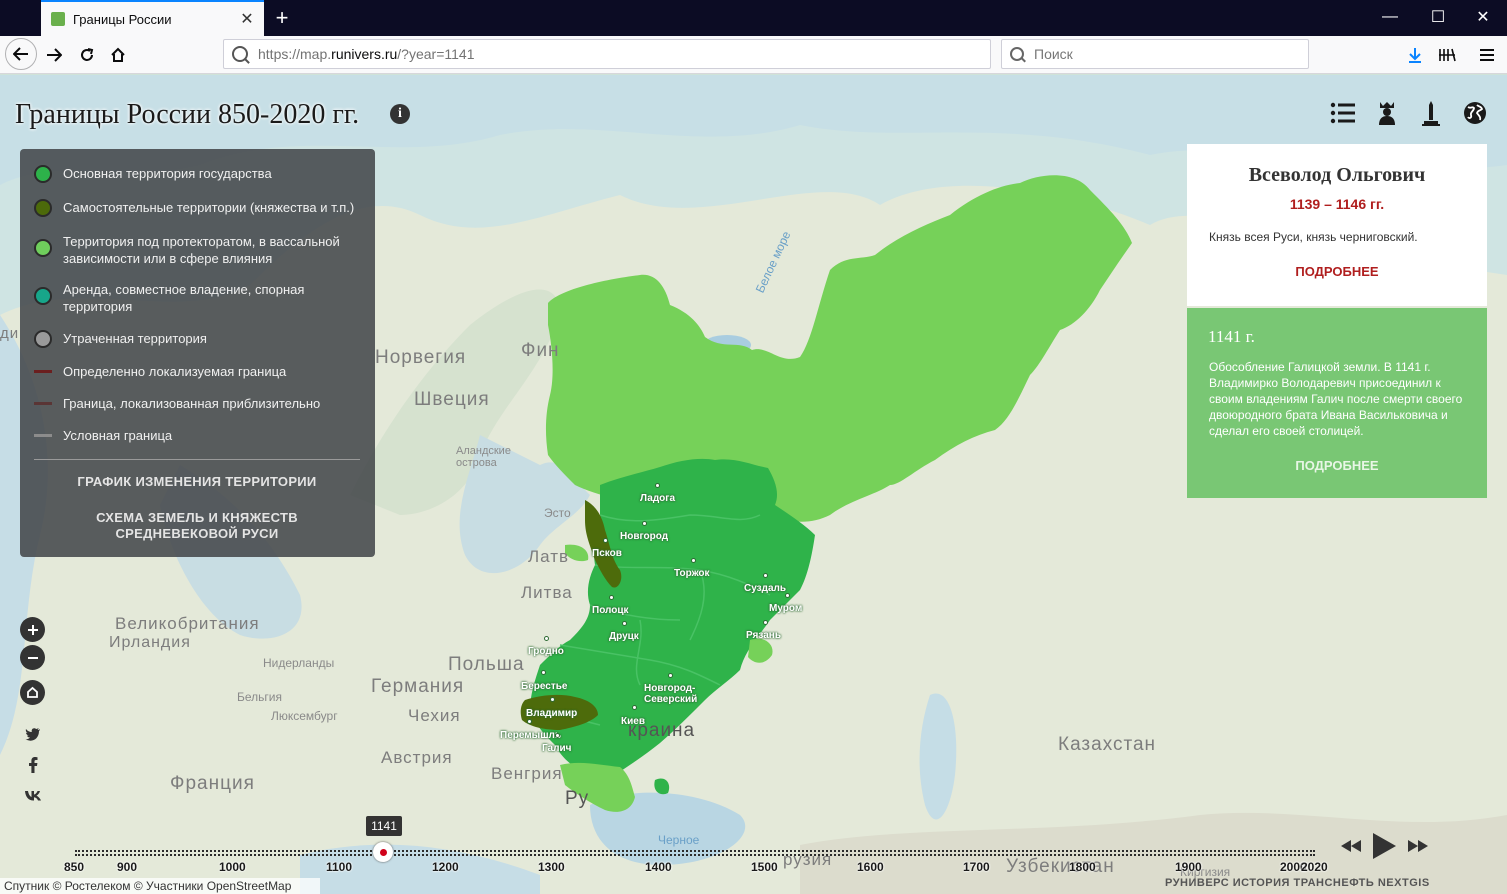 The width and height of the screenshot is (1507, 894). Describe the element at coordinates (544, 686) in the screenshot. I see `city-label: Берестье` at that location.